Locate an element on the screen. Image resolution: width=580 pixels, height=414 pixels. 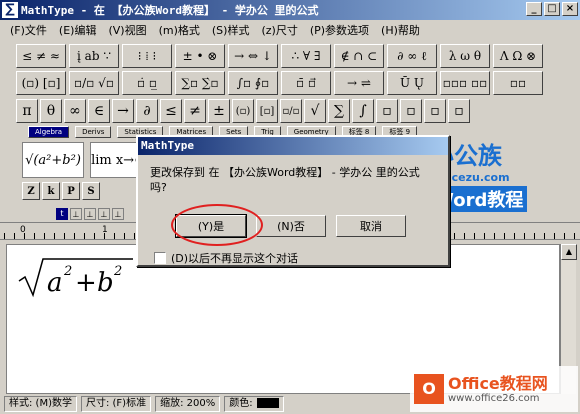
menu-format: (m)格式 is located at coordinates (179, 30).